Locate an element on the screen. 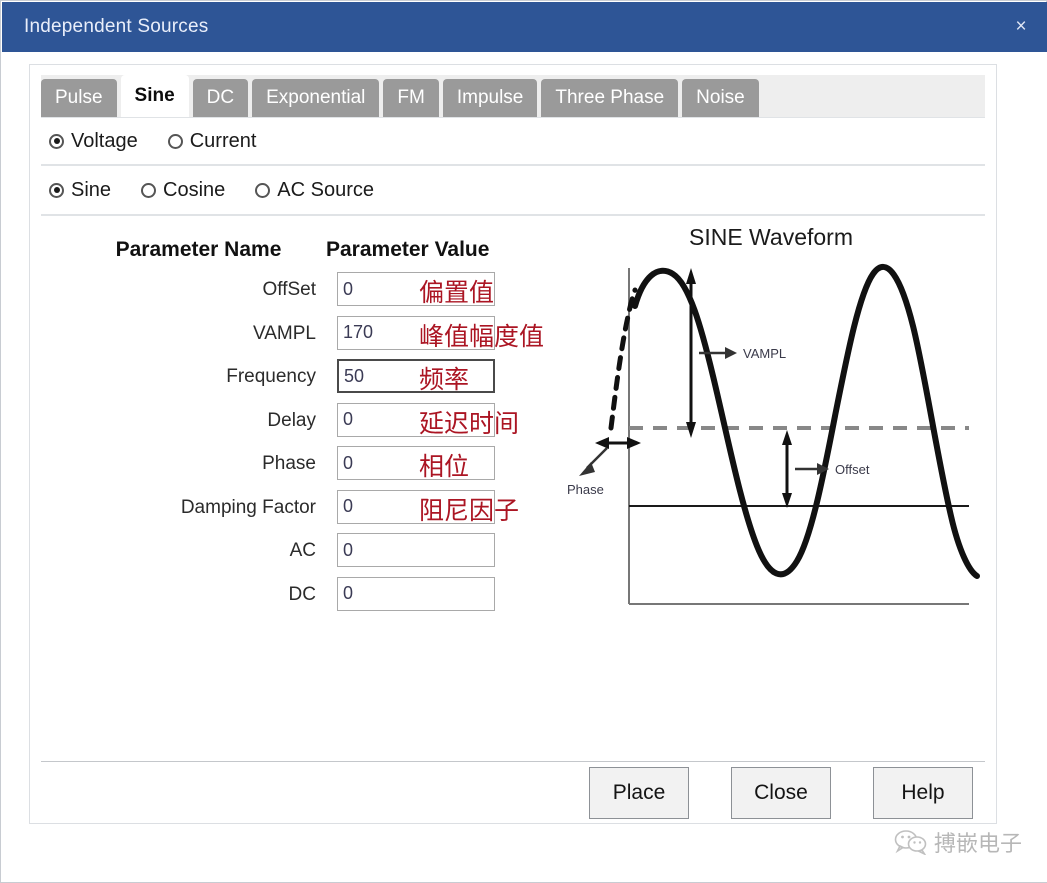 The width and height of the screenshot is (1047, 883). tab-sine: Sine is located at coordinates (154, 96).